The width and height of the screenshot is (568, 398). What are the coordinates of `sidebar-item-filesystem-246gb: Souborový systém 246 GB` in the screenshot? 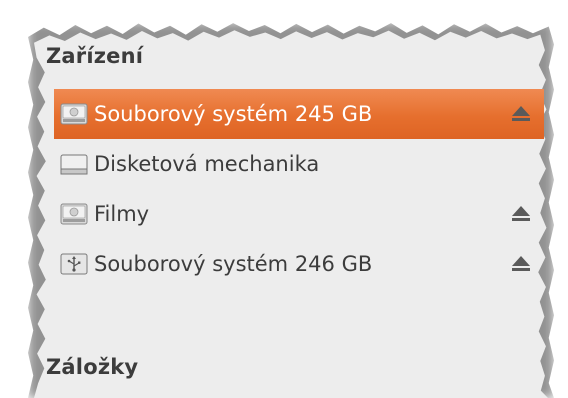 It's located at (299, 264).